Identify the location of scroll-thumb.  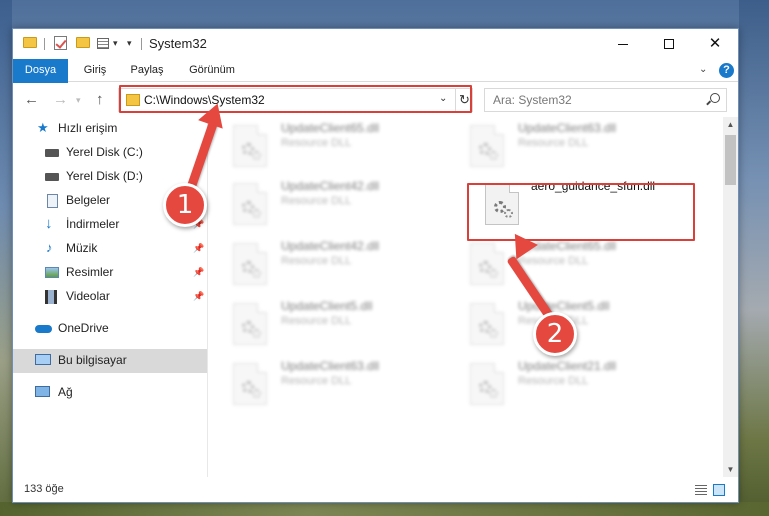
(730, 160).